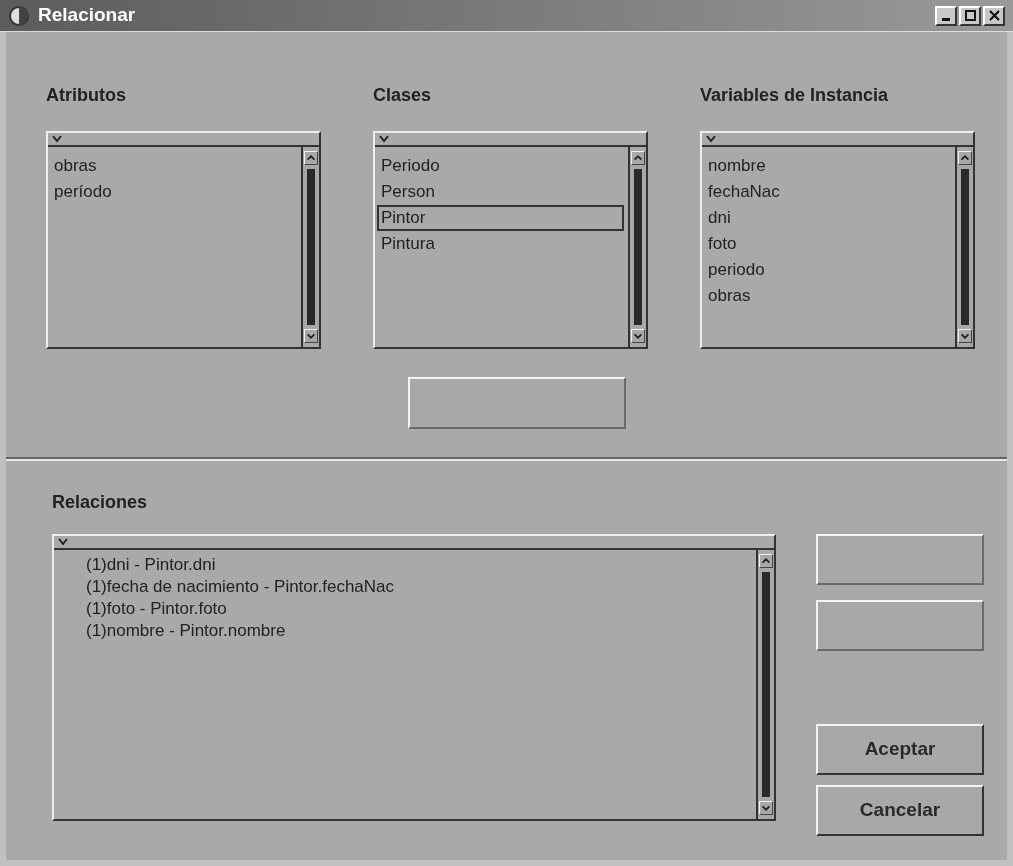  I want to click on close-icon, so click(994, 15).